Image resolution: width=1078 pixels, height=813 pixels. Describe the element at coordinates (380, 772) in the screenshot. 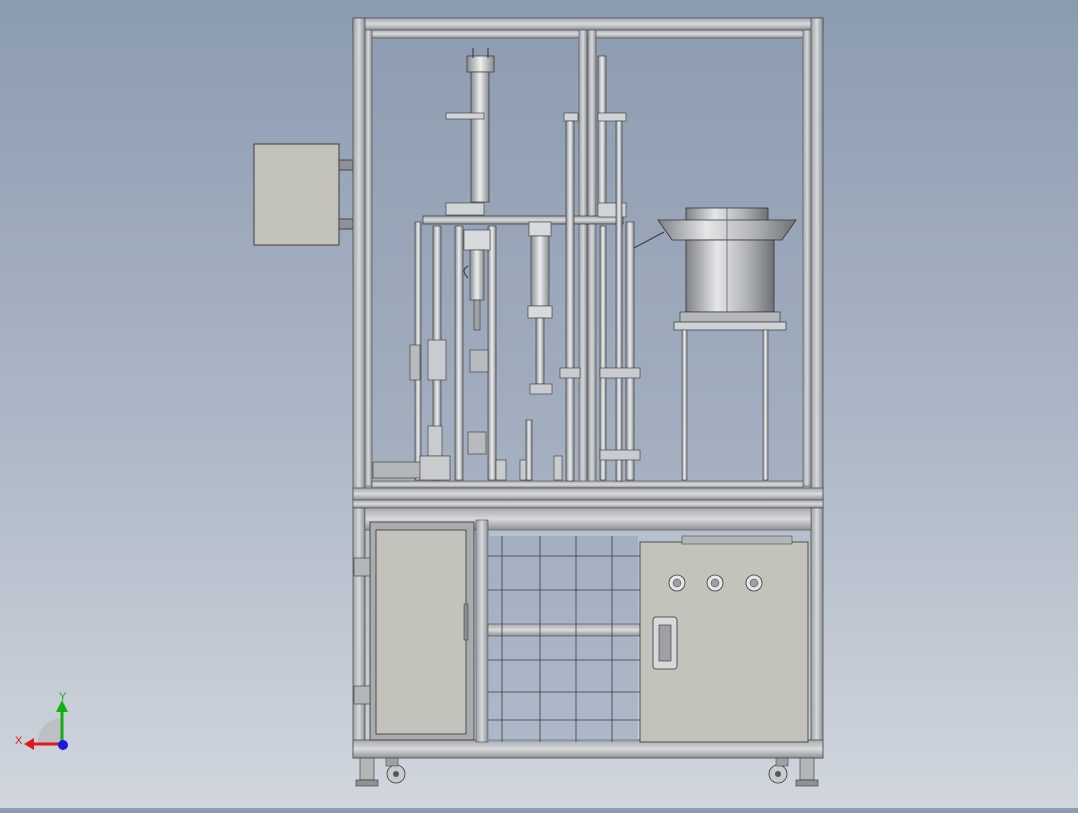

I see `caster-left` at that location.